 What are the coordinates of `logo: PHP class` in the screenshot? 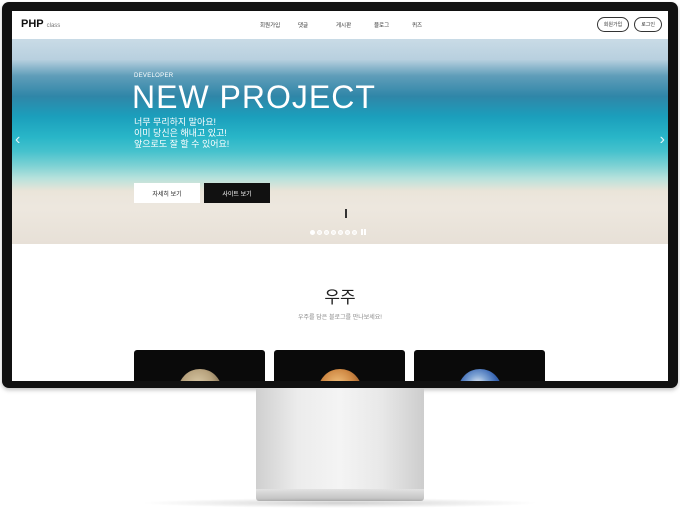 It's located at (40, 24).